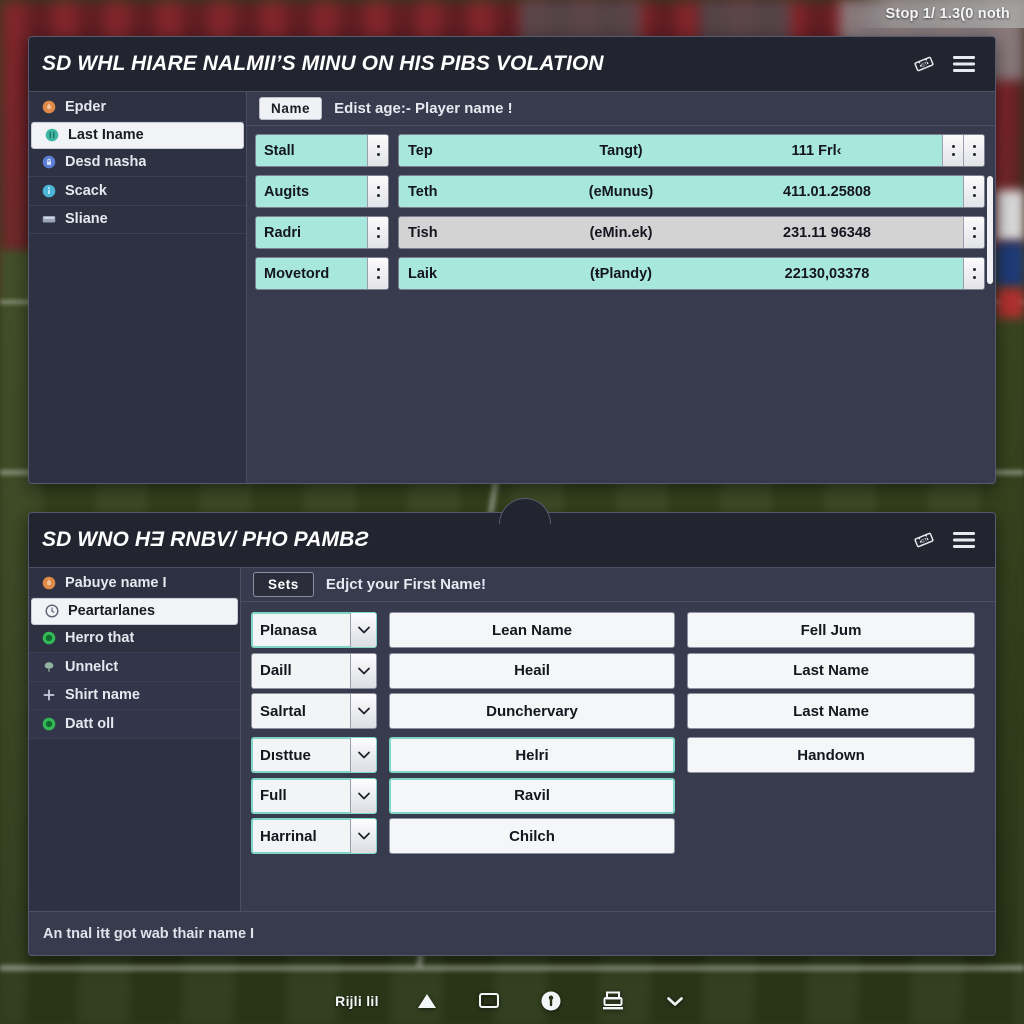  Describe the element at coordinates (291, 108) in the screenshot. I see `tab-name: Name` at that location.